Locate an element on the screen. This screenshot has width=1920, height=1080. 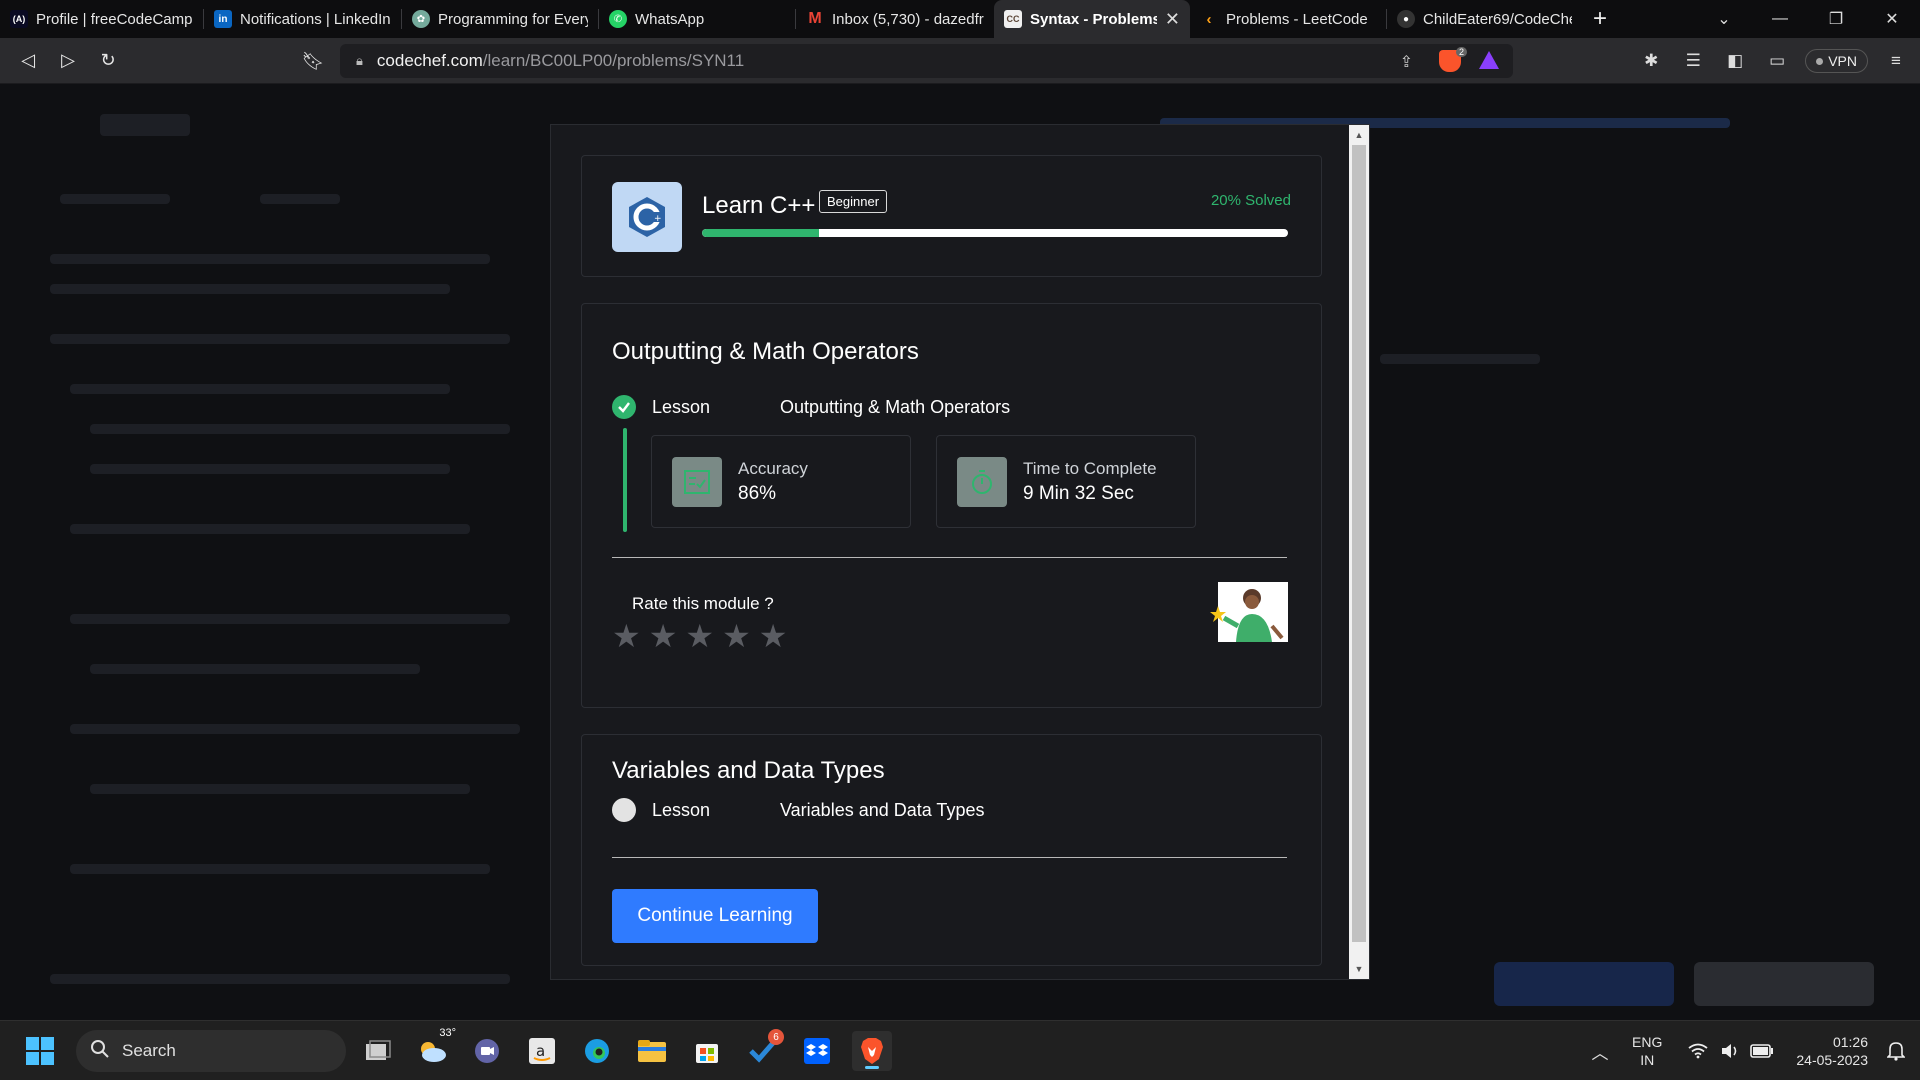
lesson-row: Lesson Outputting & Math Operators is located at coordinates (811, 407).